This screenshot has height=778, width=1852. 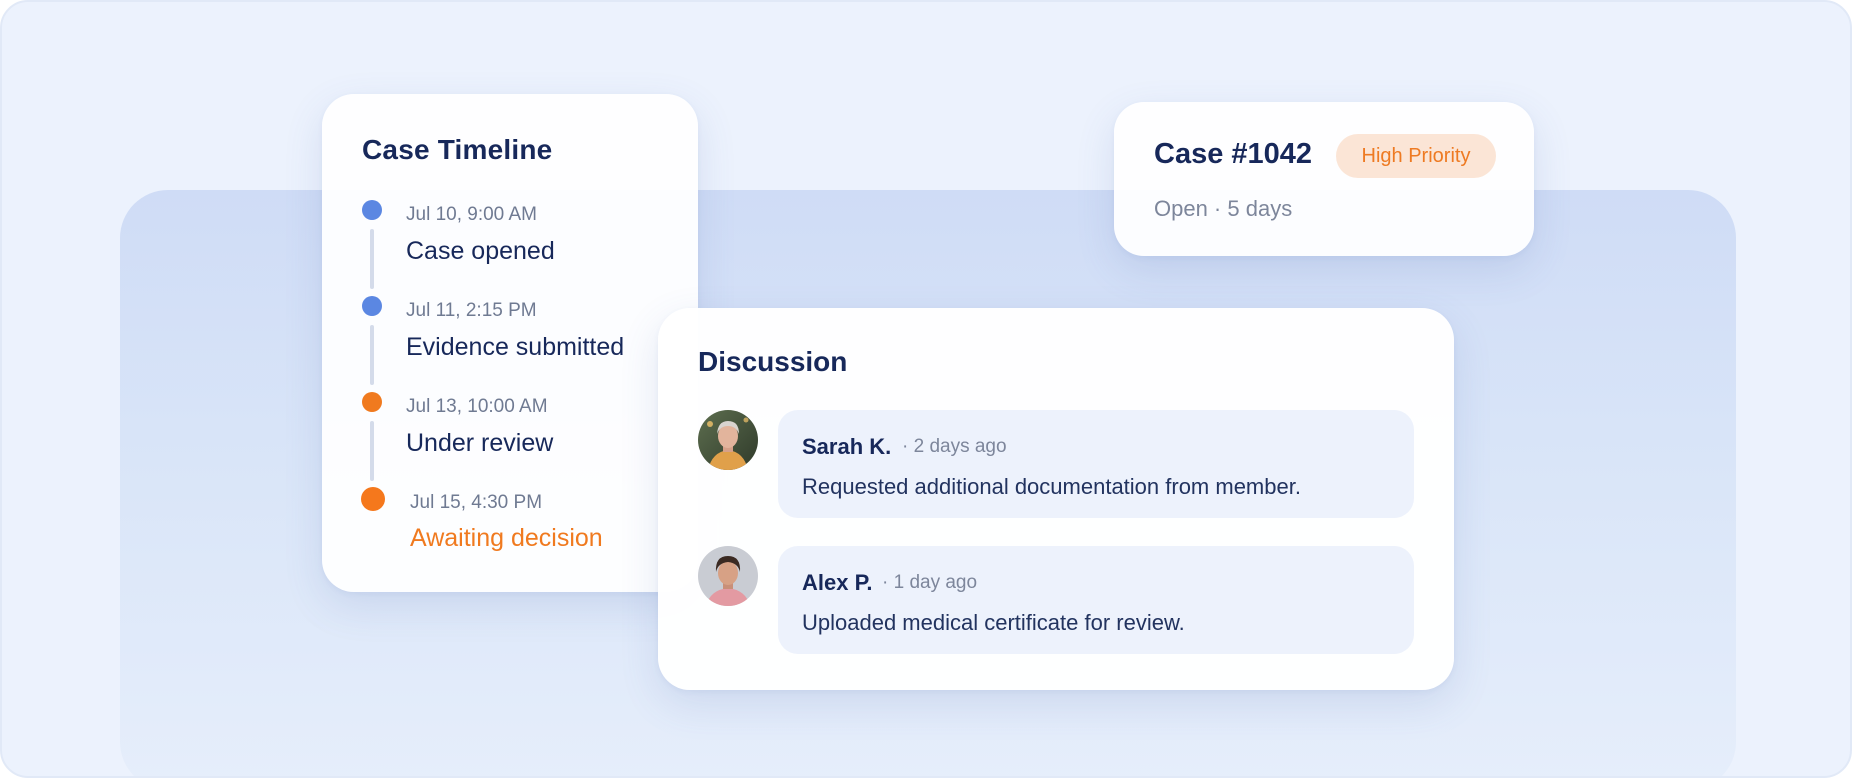 I want to click on comment-message: Uploaded medical certificate for review., so click(x=993, y=622).